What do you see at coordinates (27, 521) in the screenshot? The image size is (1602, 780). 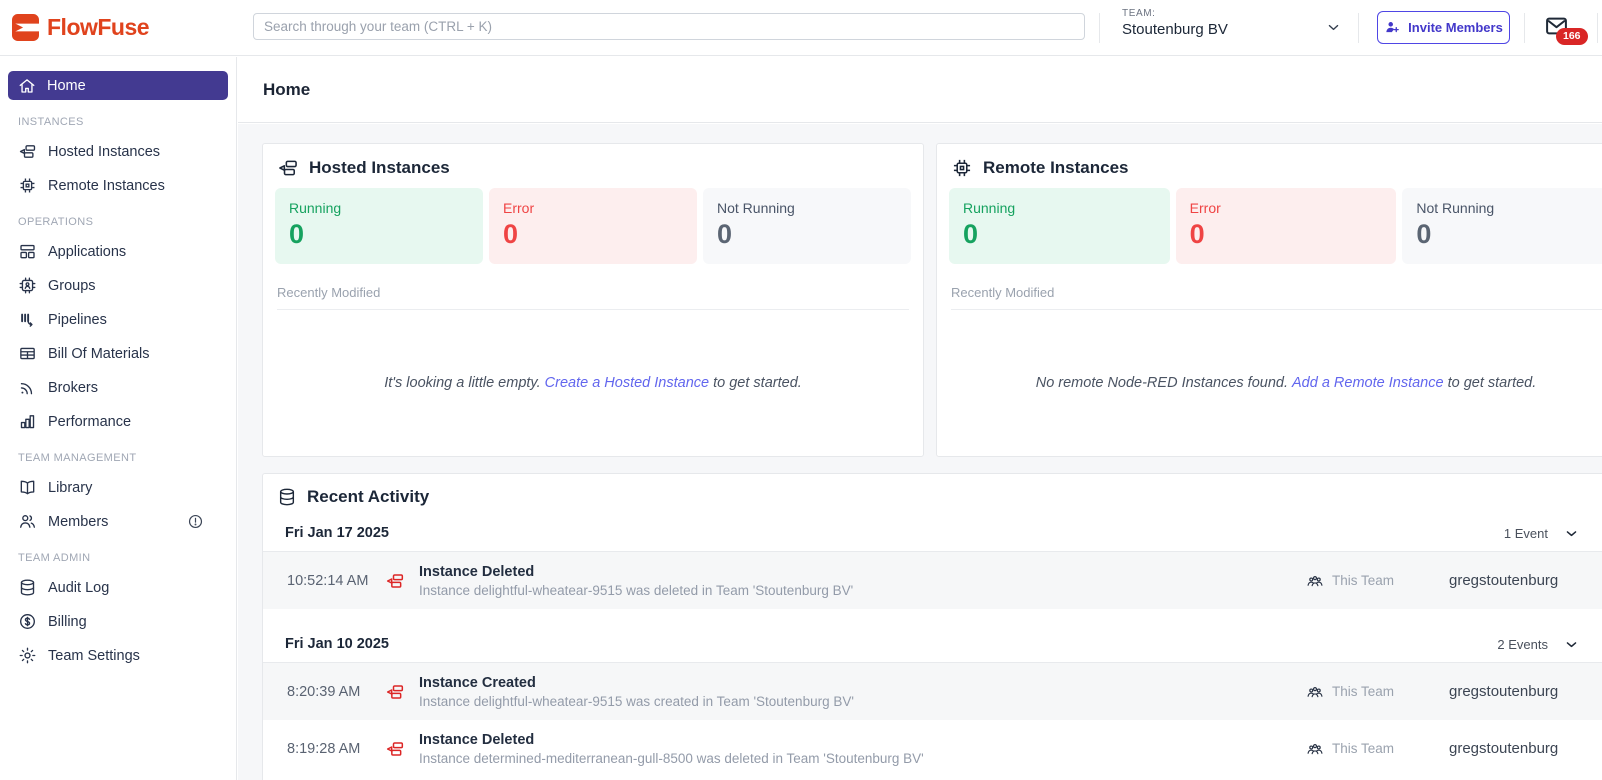 I see `members-icon` at bounding box center [27, 521].